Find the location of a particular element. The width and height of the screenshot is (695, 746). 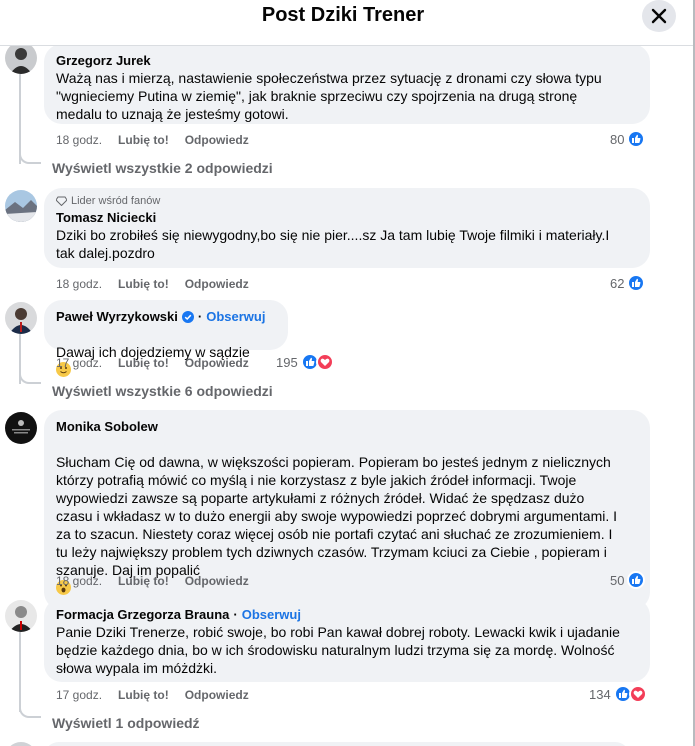

close-icon is located at coordinates (659, 16).